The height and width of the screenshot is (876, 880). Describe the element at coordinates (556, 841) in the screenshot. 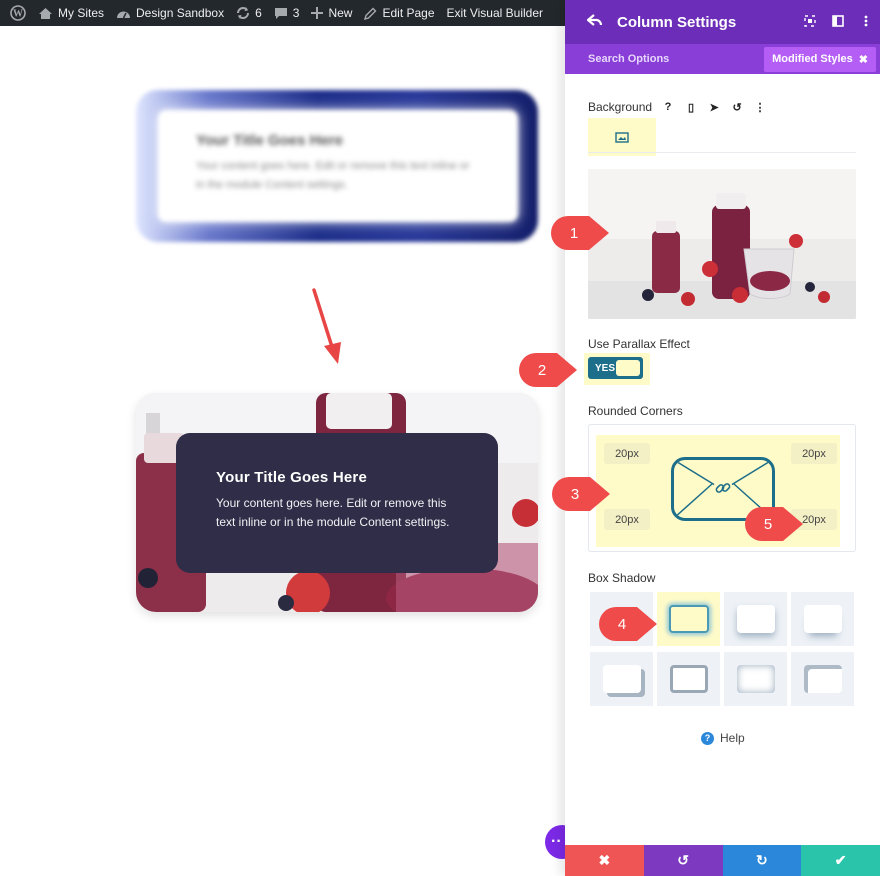

I see `builder-menu-glyph: ··` at that location.